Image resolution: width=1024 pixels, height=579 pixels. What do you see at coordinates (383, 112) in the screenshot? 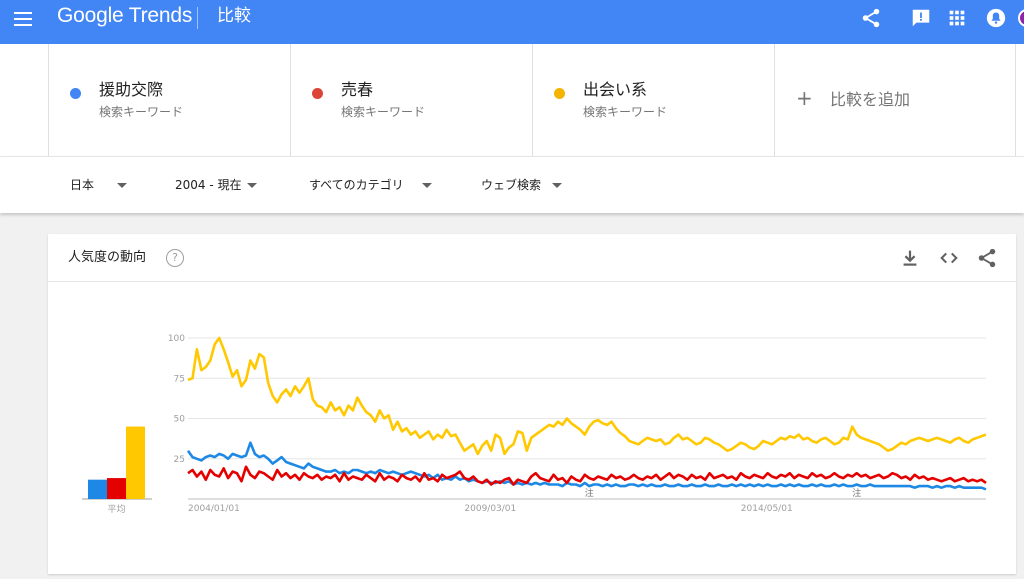
I see `term-2-type: 検索キーワード` at bounding box center [383, 112].